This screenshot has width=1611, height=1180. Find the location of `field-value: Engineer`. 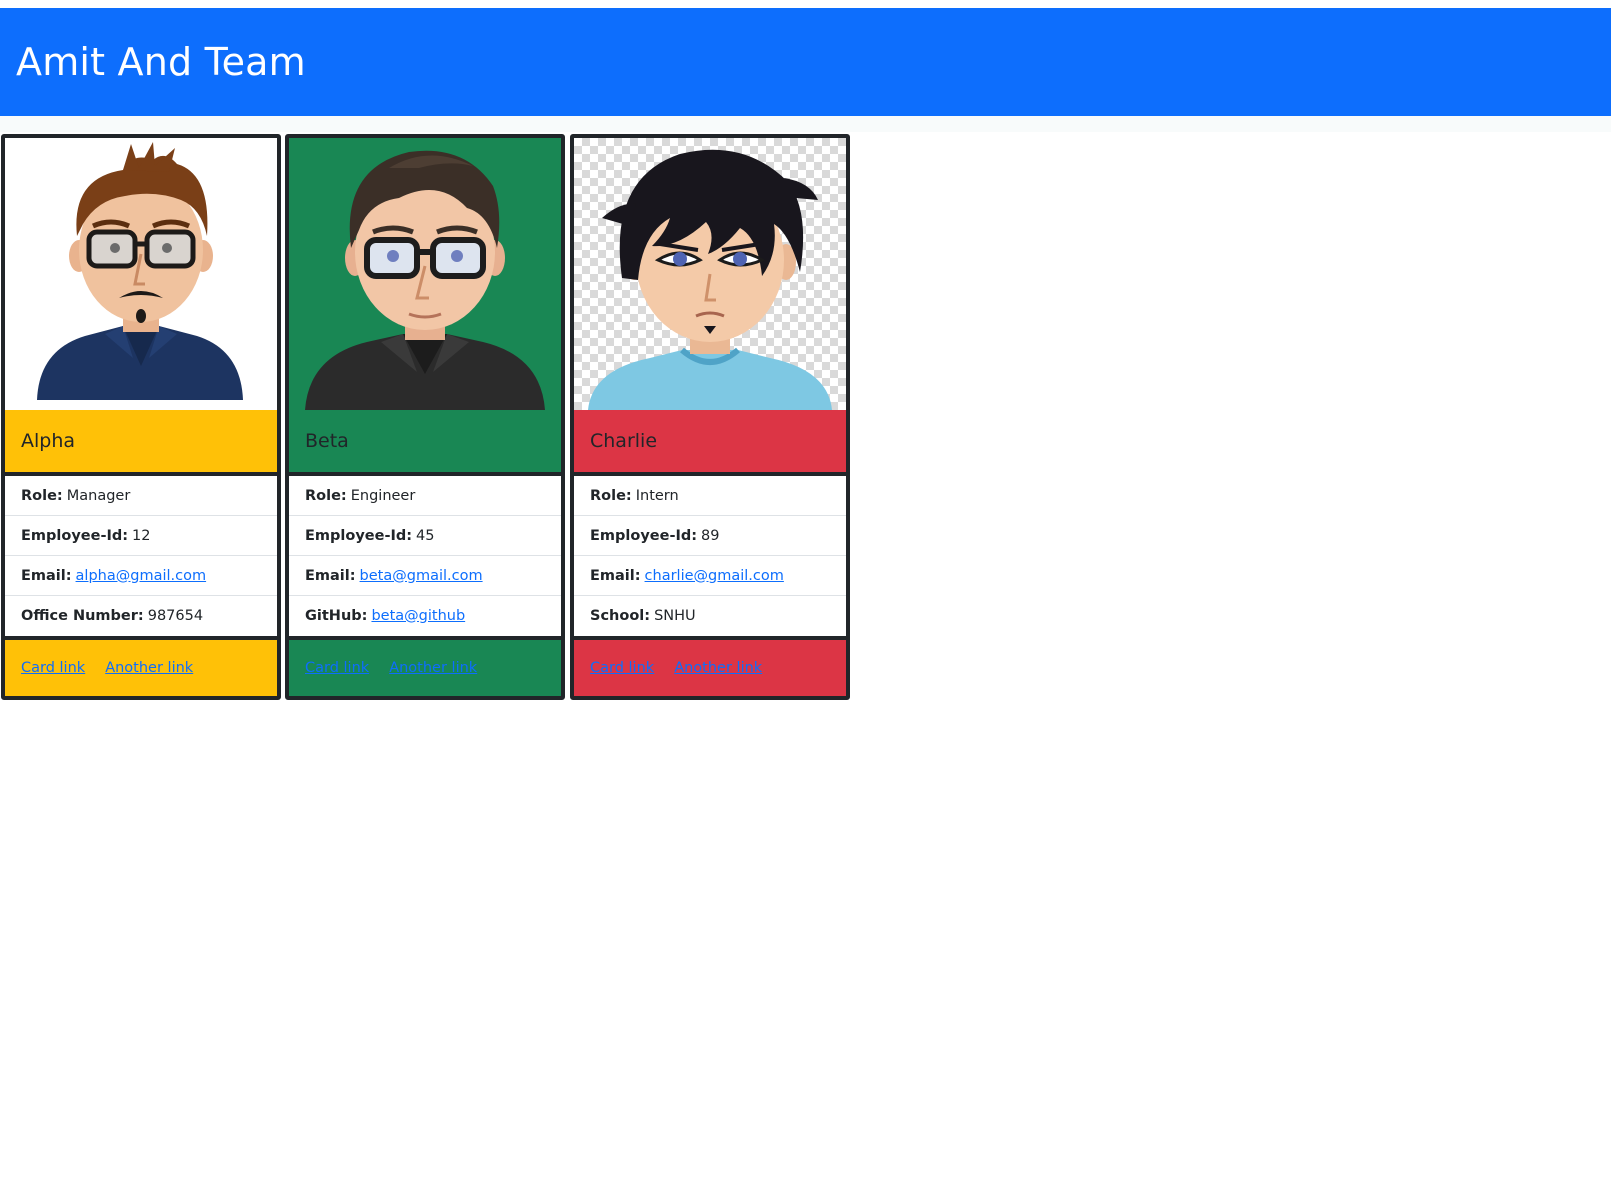

field-value: Engineer is located at coordinates (383, 495).